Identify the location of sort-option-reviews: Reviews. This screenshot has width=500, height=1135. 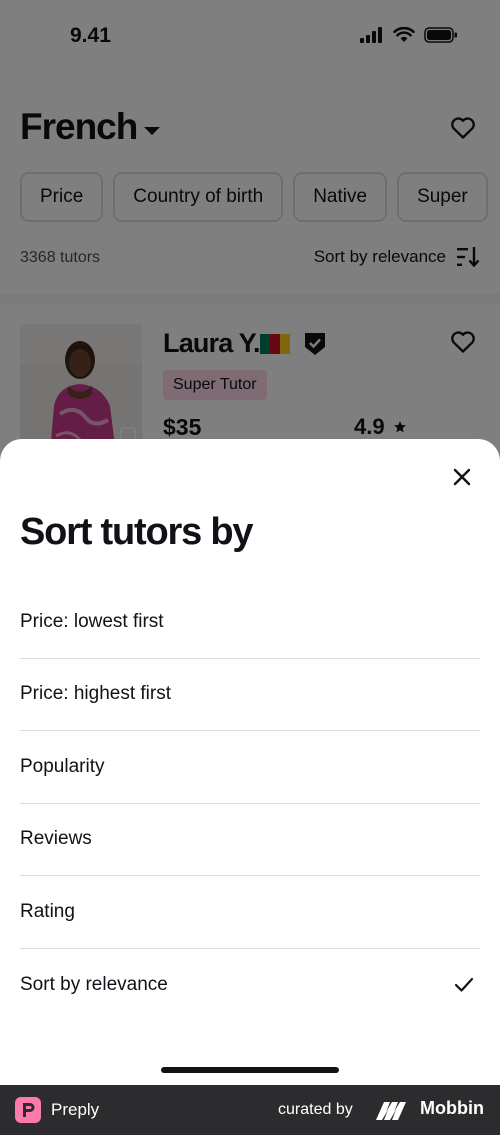
(250, 840).